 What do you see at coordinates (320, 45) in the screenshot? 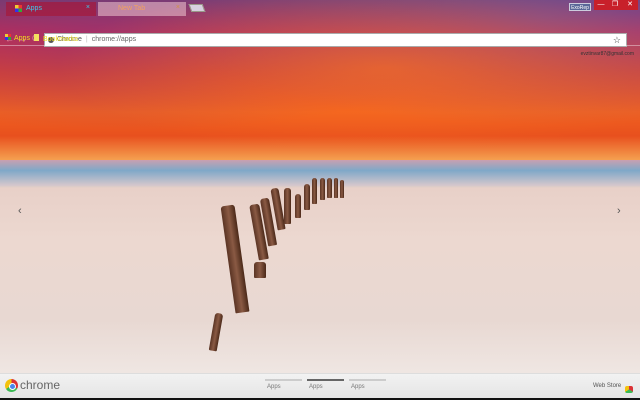
I see `divider` at bounding box center [320, 45].